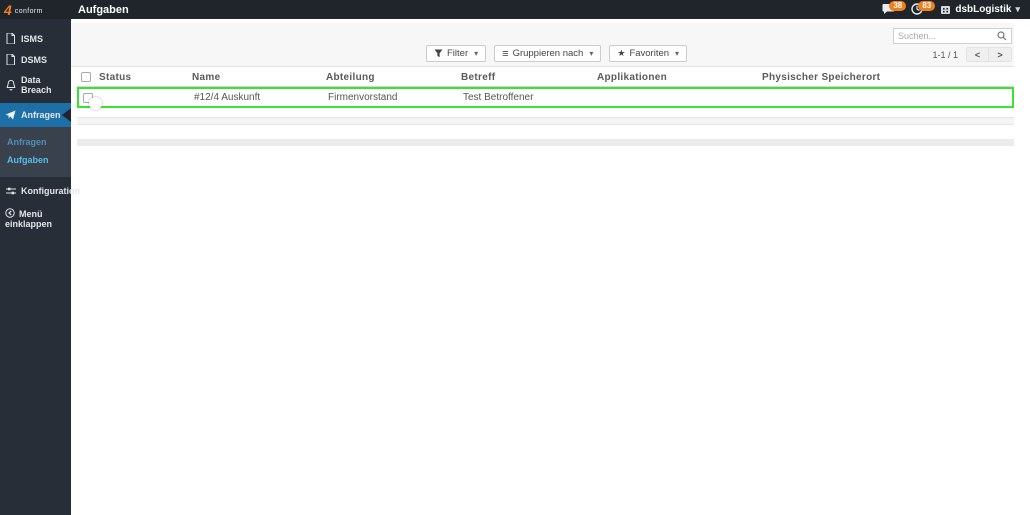  Describe the element at coordinates (679, 77) in the screenshot. I see `column-header-applikationen: Applikationen` at that location.